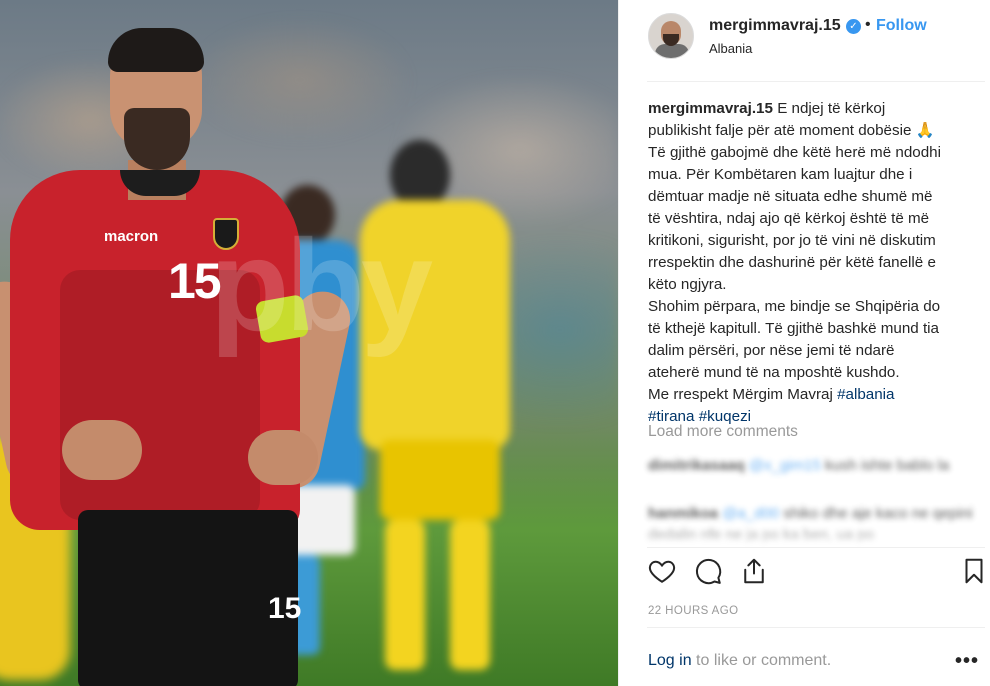 This screenshot has height=686, width=990. What do you see at coordinates (967, 661) in the screenshot?
I see `more-options-icon: •••` at bounding box center [967, 661].